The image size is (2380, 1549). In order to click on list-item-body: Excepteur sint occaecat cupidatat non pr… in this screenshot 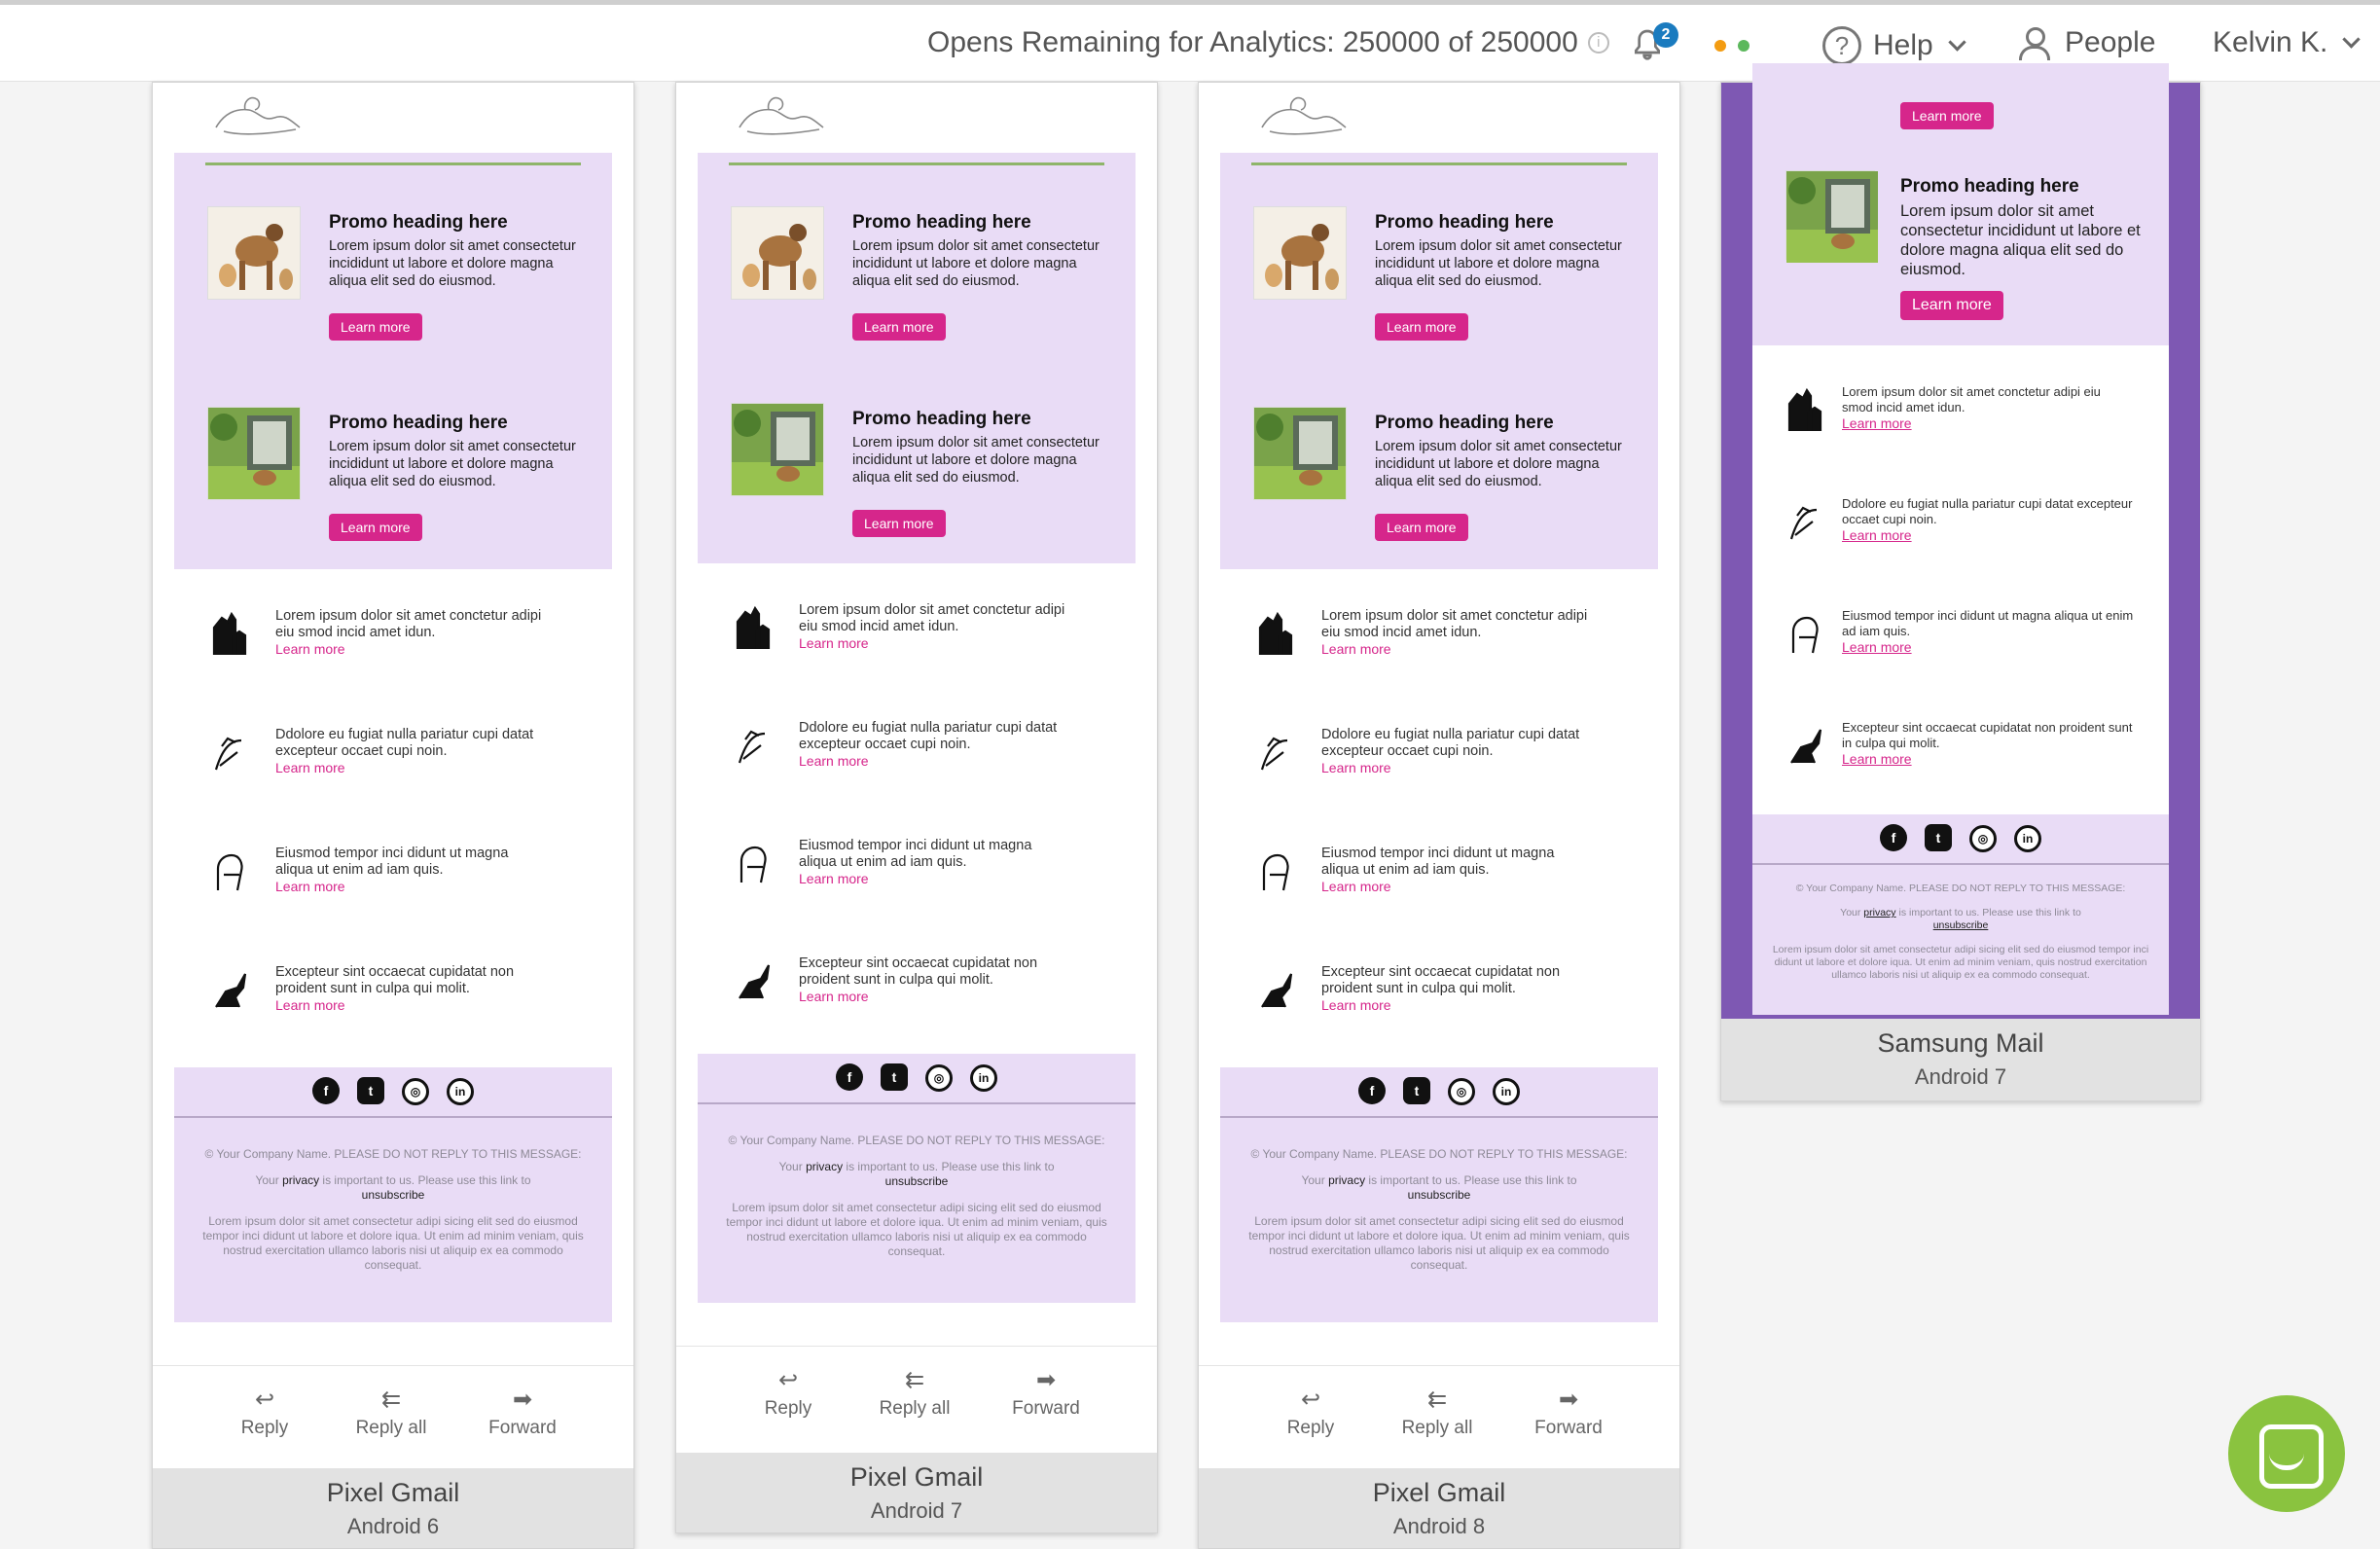, I will do `click(918, 971)`.